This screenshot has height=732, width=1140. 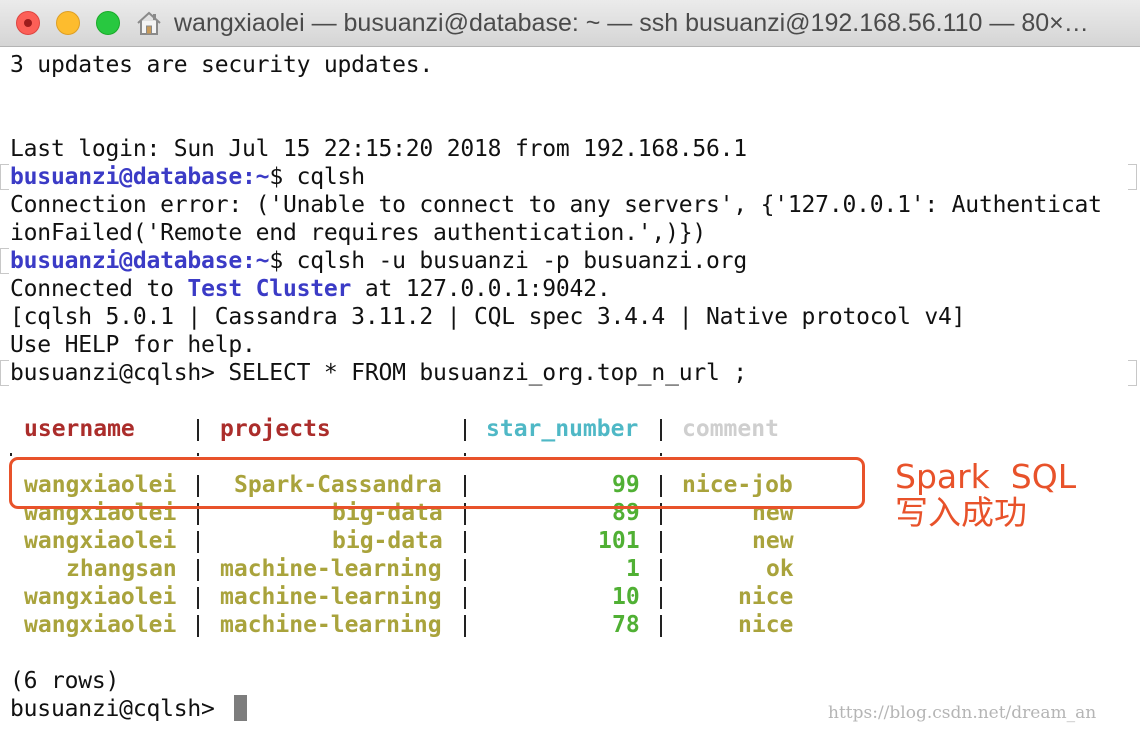 What do you see at coordinates (626, 625) in the screenshot?
I see `table-cell-star-number: 78` at bounding box center [626, 625].